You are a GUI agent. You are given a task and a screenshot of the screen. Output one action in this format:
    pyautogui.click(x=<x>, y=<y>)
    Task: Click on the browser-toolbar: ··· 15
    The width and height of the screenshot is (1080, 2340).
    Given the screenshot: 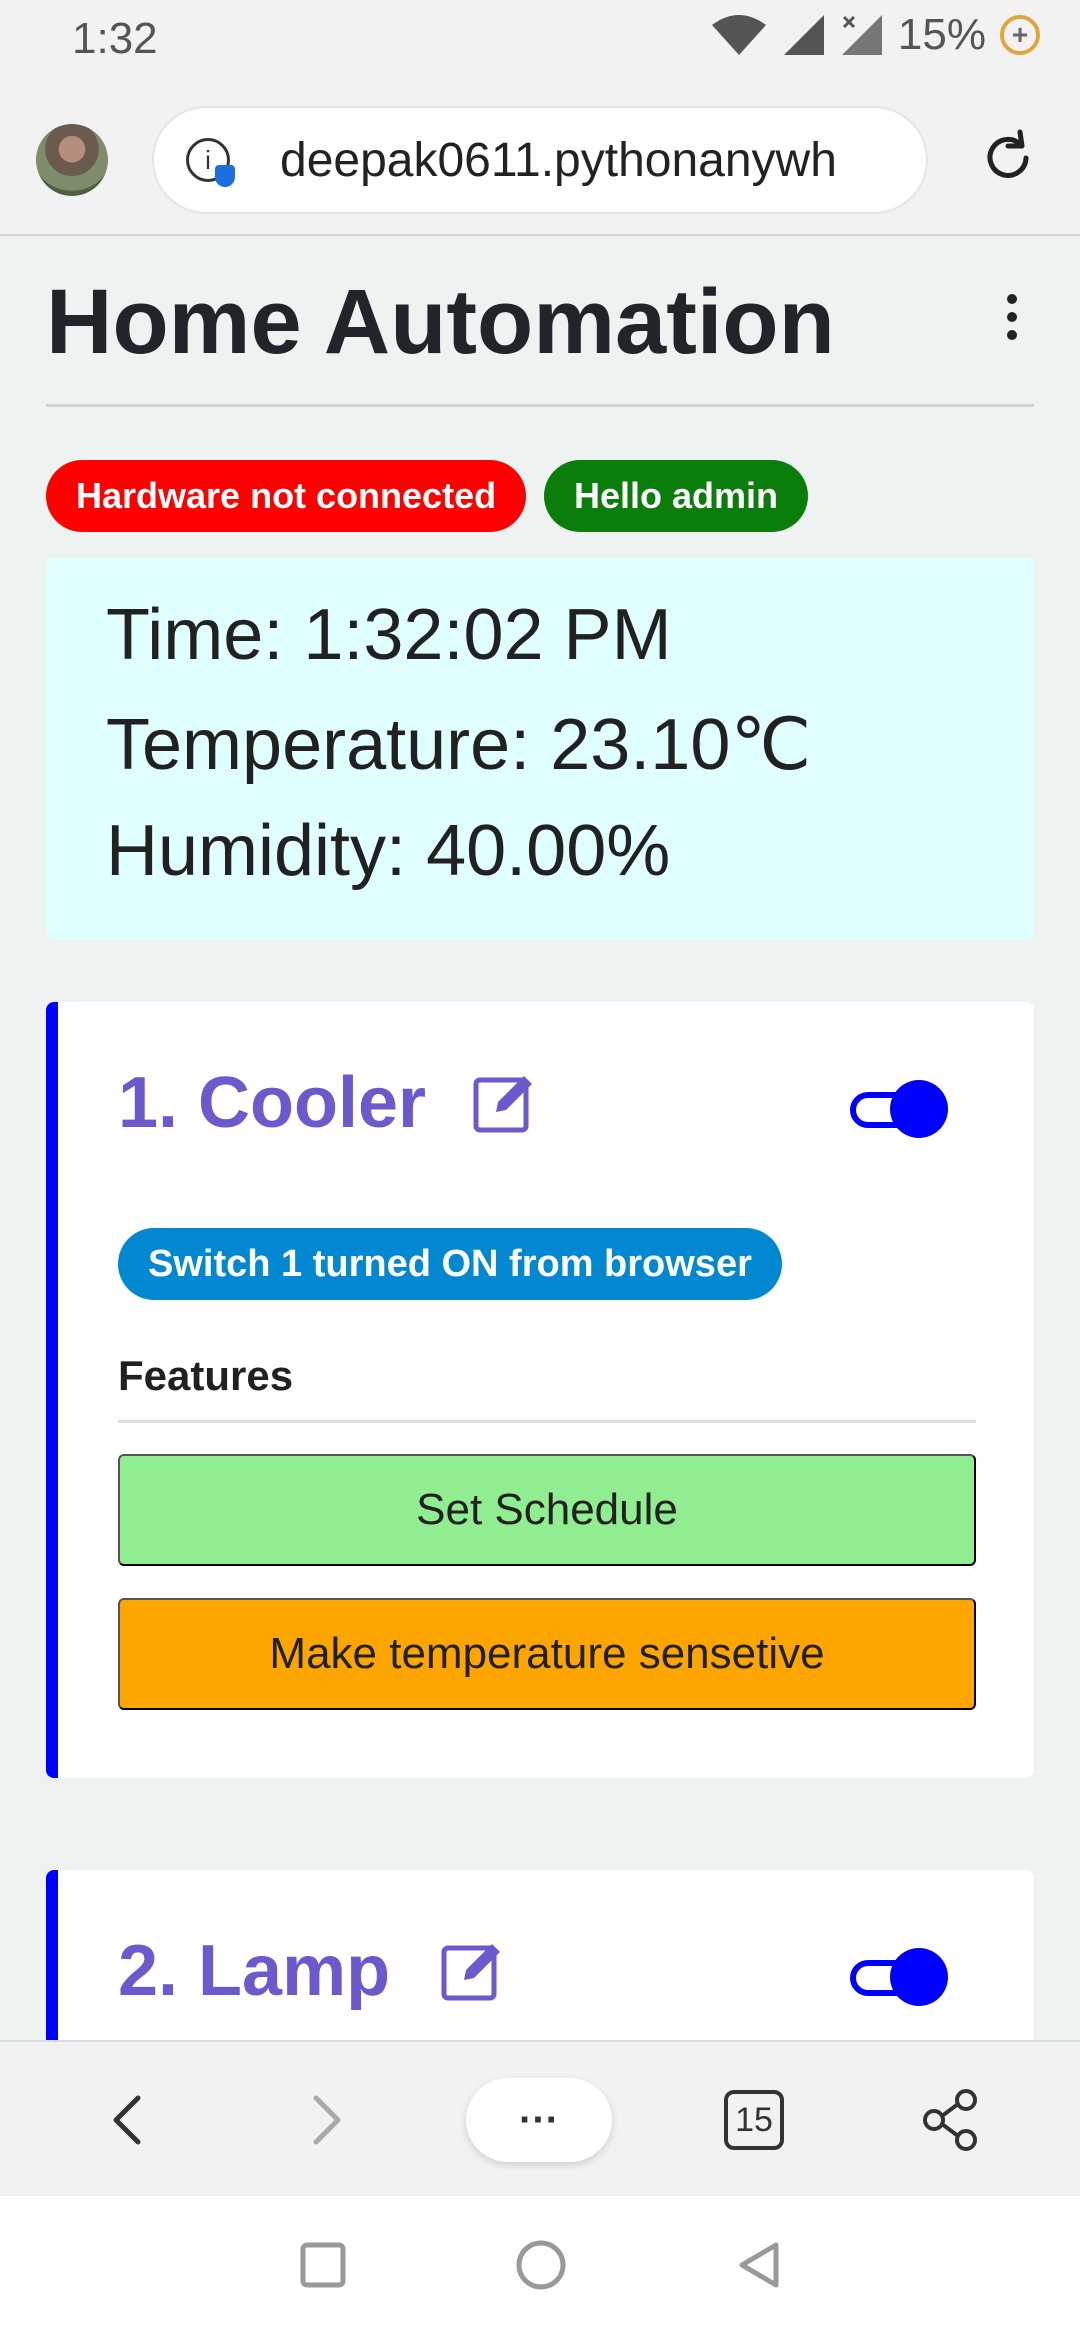 What is the action you would take?
    pyautogui.click(x=540, y=2118)
    